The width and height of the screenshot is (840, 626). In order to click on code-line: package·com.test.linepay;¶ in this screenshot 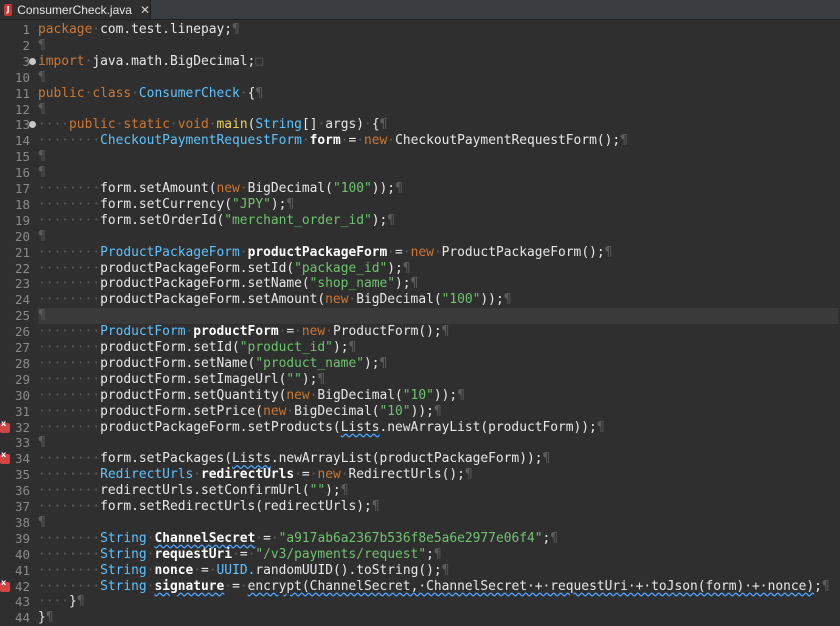, I will do `click(139, 30)`.